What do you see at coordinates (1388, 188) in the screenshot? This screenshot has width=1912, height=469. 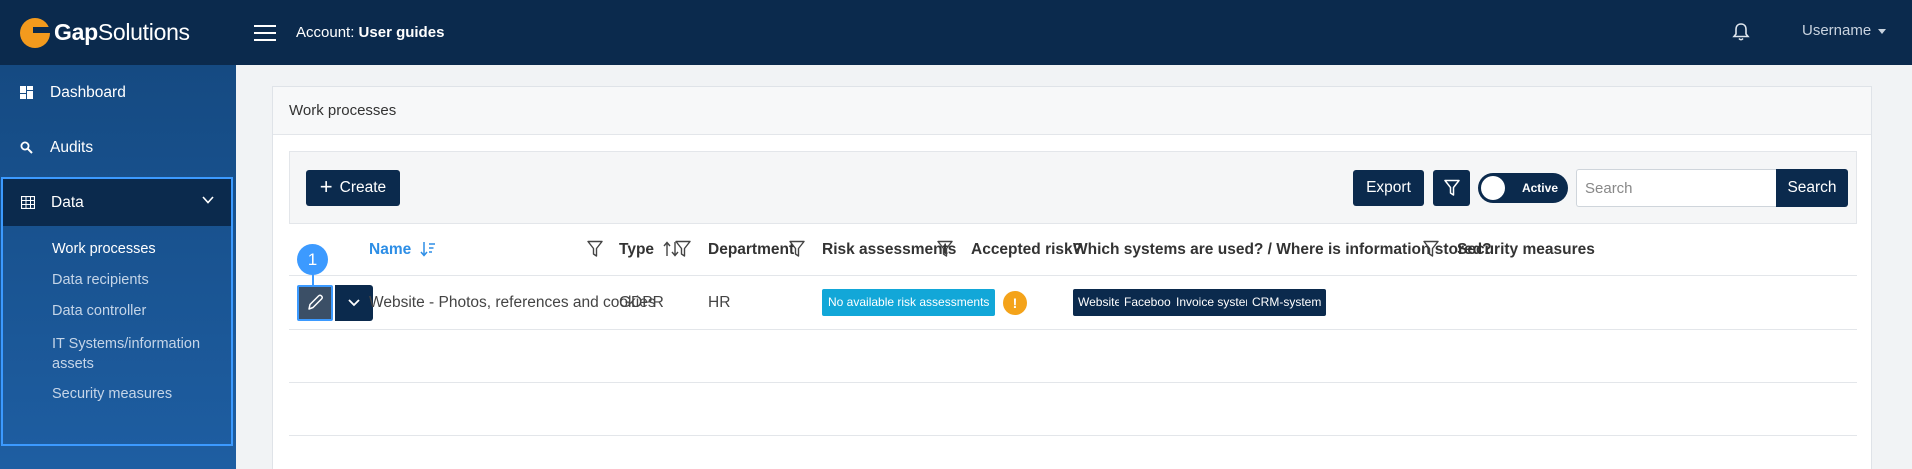 I see `export-button: Export` at bounding box center [1388, 188].